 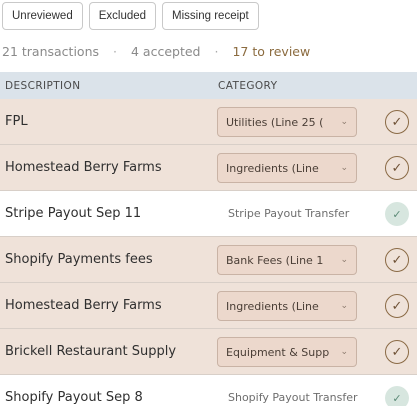 I want to click on accepted-count: 4 accepted, so click(x=166, y=51).